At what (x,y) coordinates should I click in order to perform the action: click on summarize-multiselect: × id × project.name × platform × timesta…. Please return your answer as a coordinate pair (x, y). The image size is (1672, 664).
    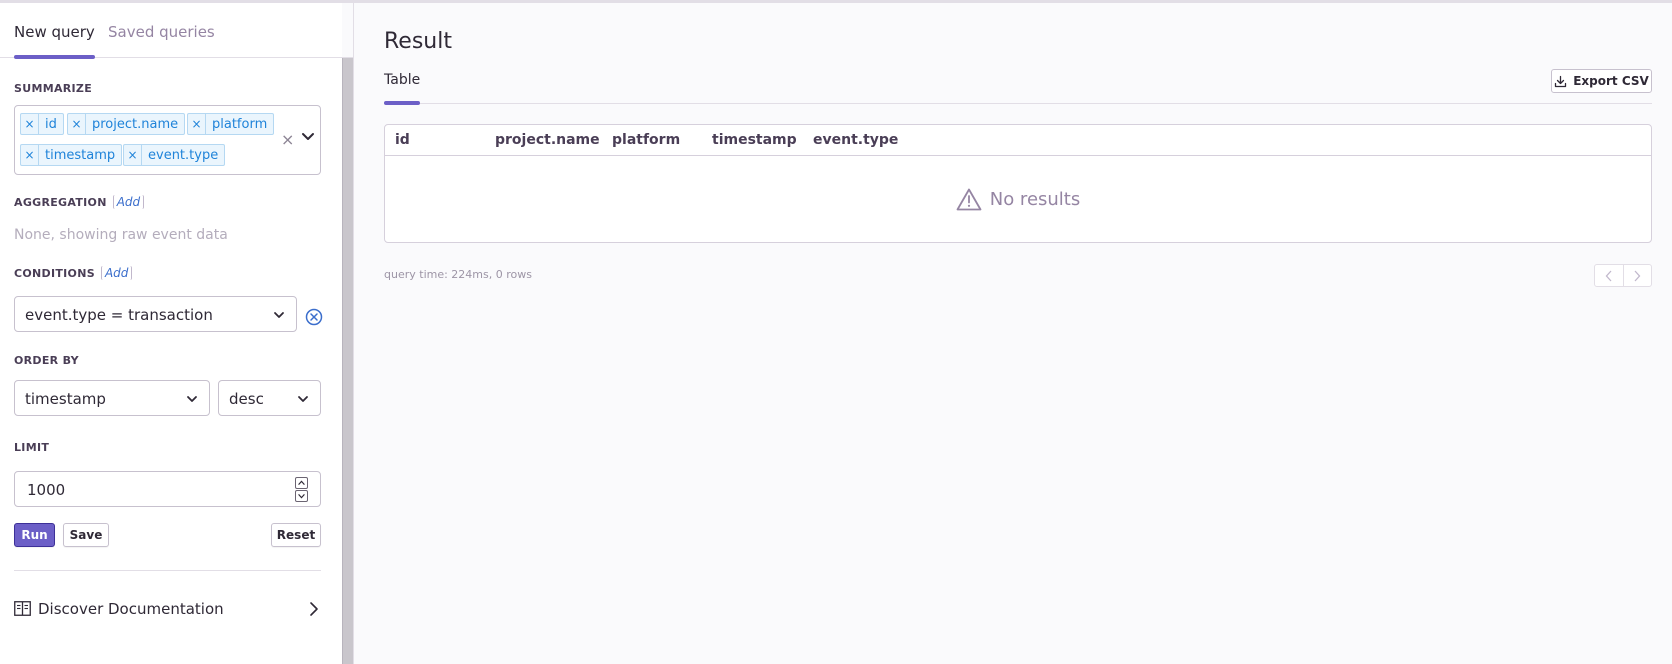
    Looking at the image, I should click on (167, 140).